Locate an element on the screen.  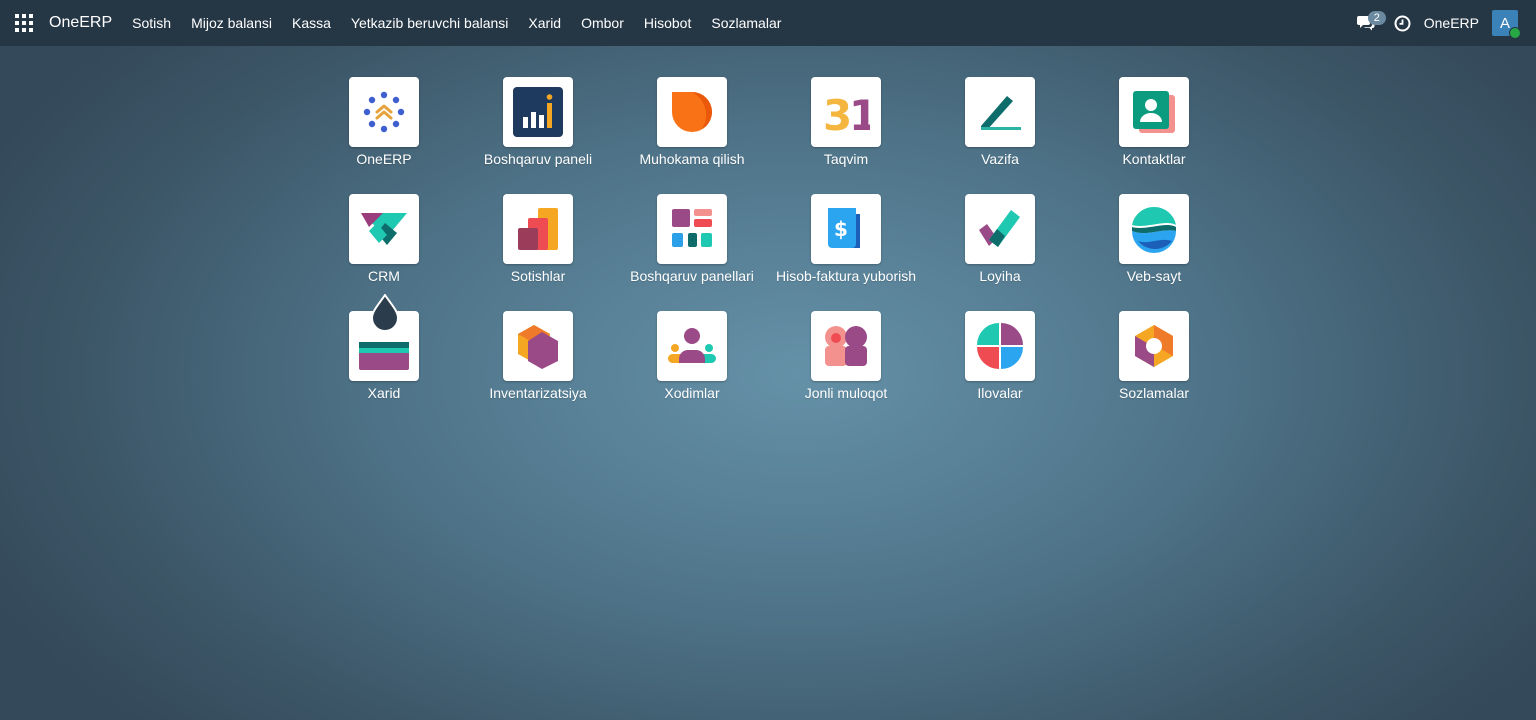
apps-icon is located at coordinates (1000, 346).